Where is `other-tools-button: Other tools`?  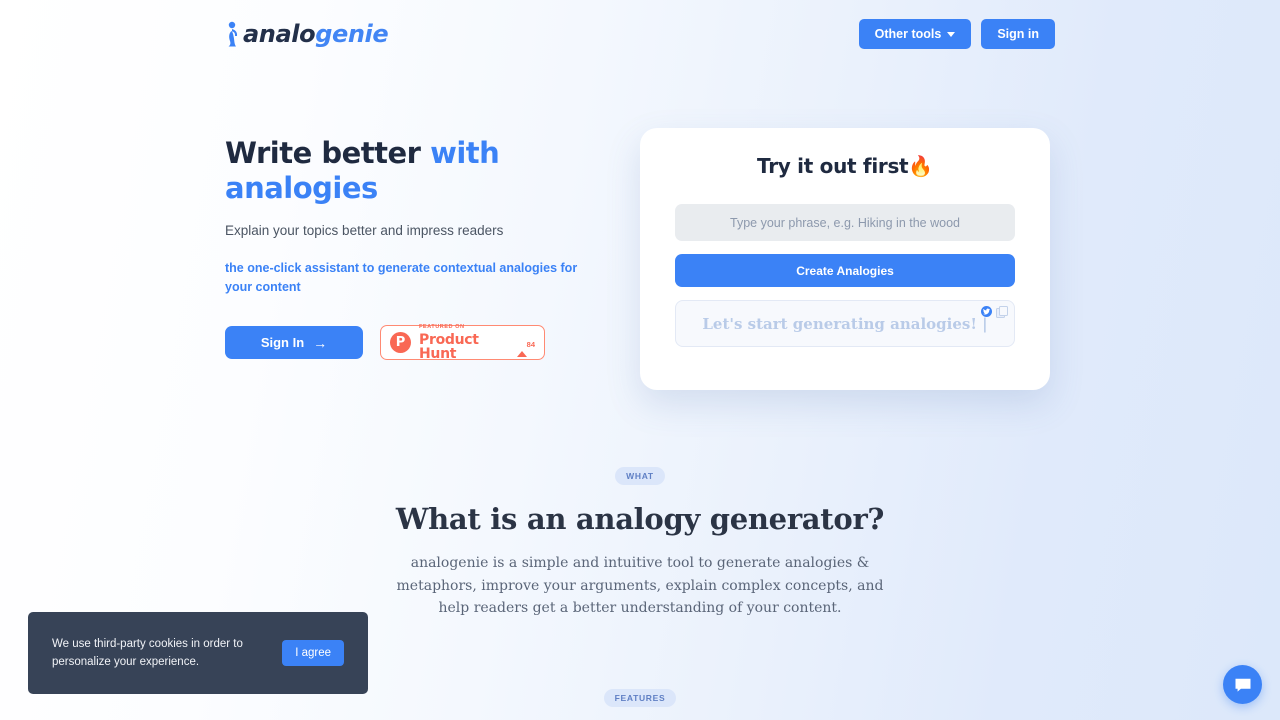
other-tools-button: Other tools is located at coordinates (915, 34).